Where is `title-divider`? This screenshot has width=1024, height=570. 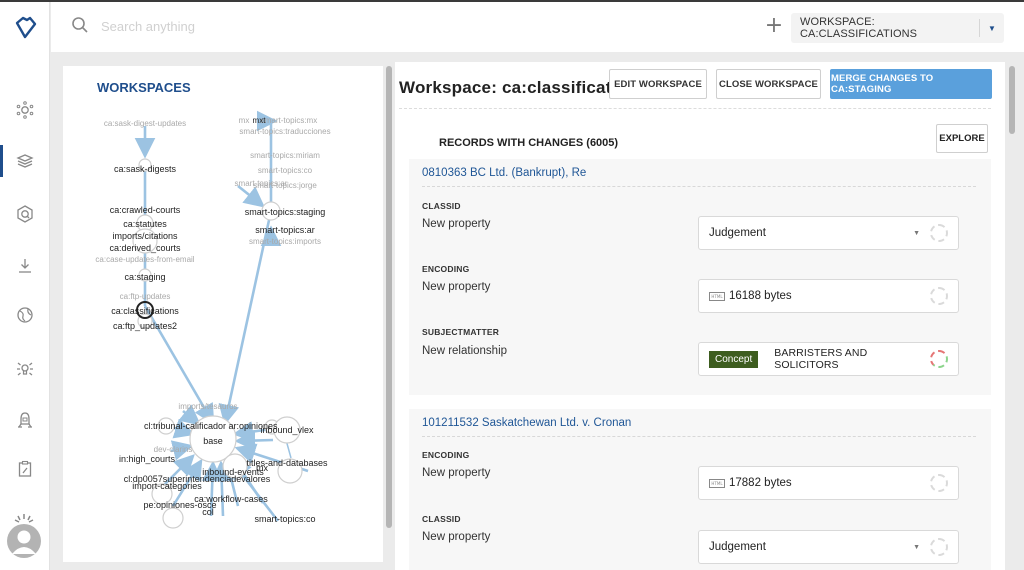 title-divider is located at coordinates (695, 108).